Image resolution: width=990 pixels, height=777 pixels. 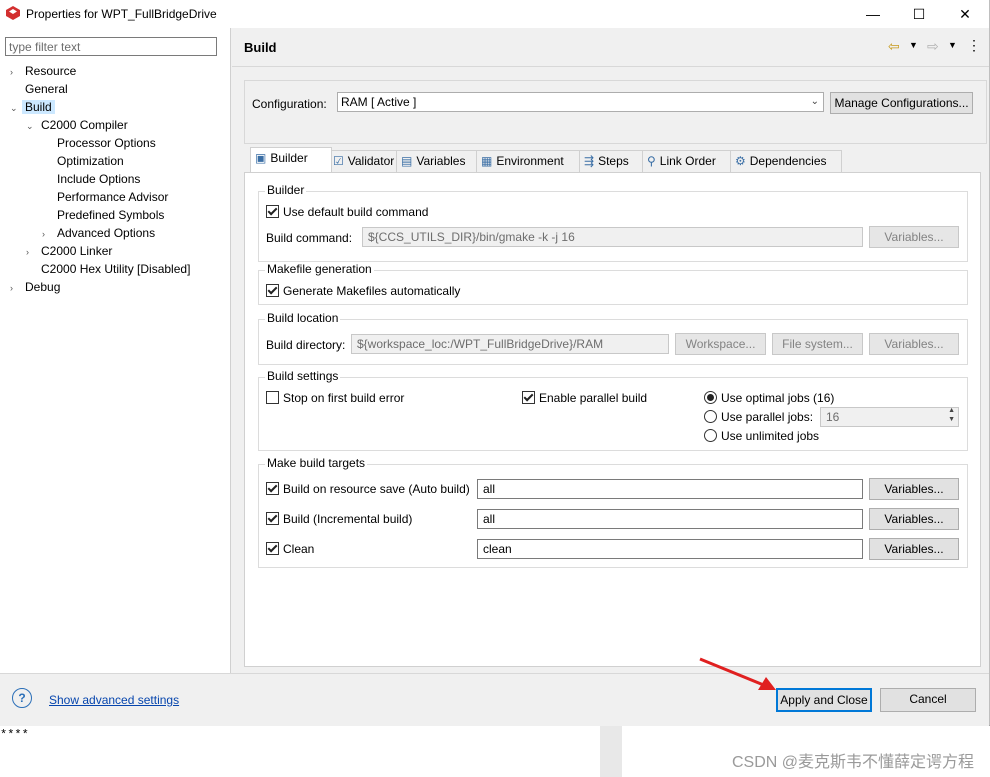 I want to click on help-icon: ?, so click(x=22, y=698).